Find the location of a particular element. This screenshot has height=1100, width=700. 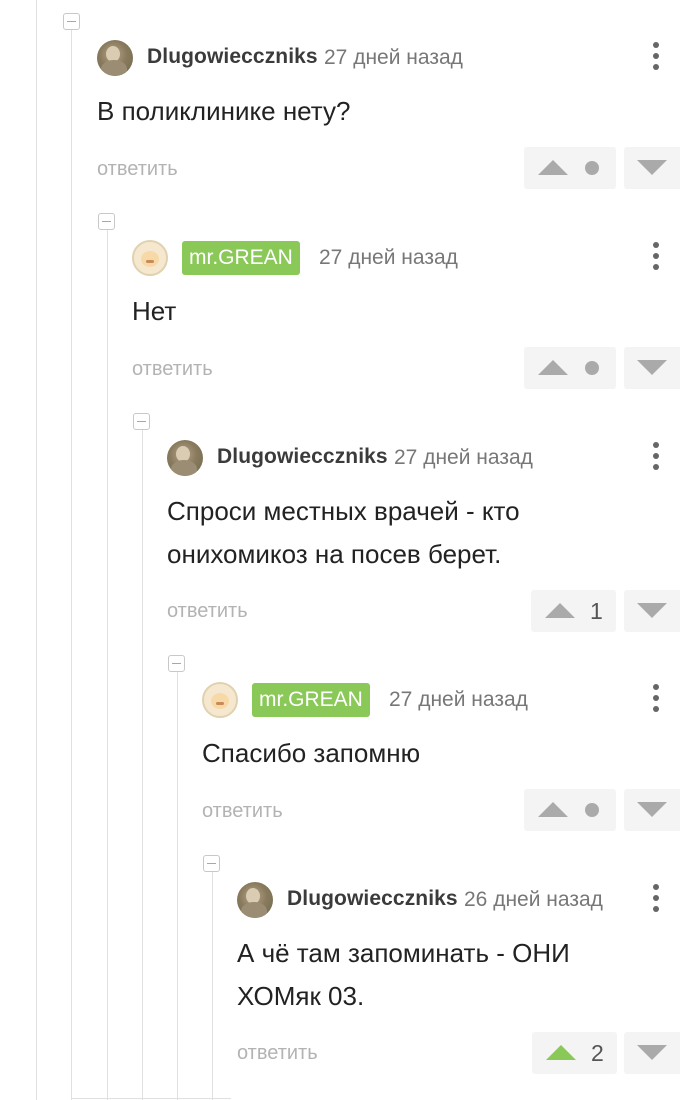

comment-text: Нет is located at coordinates (154, 311).